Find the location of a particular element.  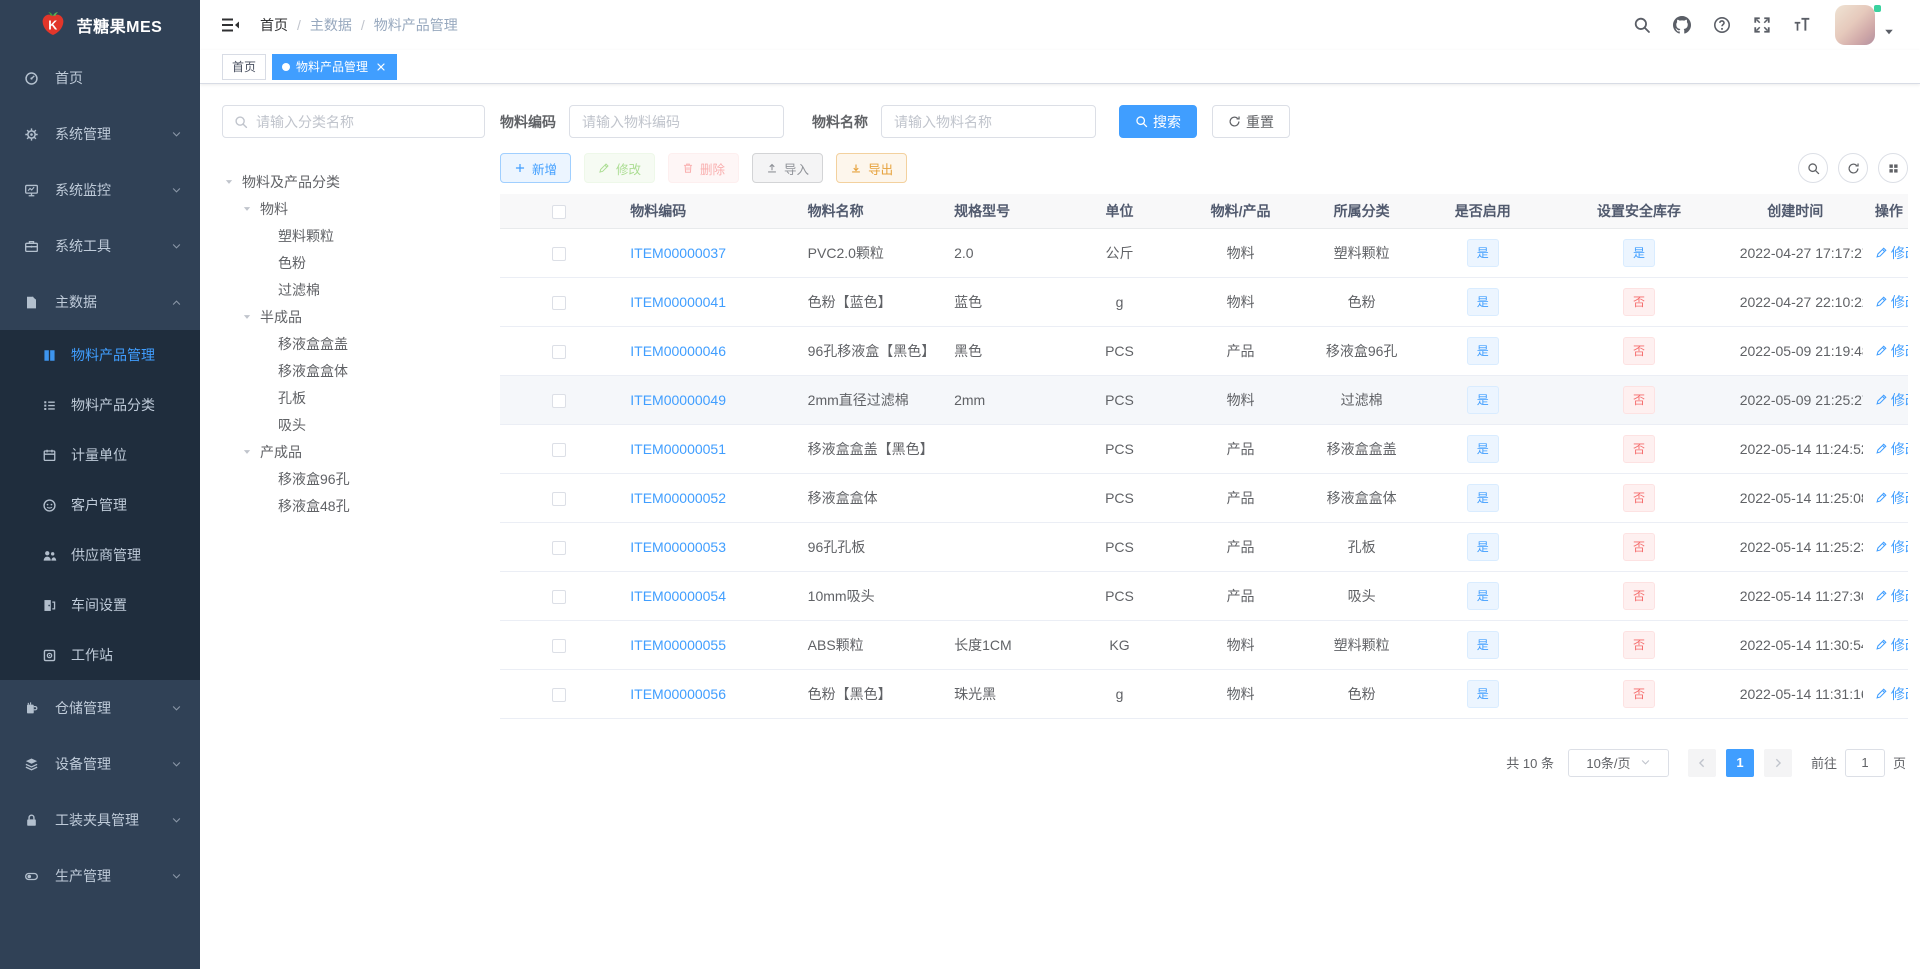

tree-node: 物料及产品分类 is located at coordinates (353, 181).